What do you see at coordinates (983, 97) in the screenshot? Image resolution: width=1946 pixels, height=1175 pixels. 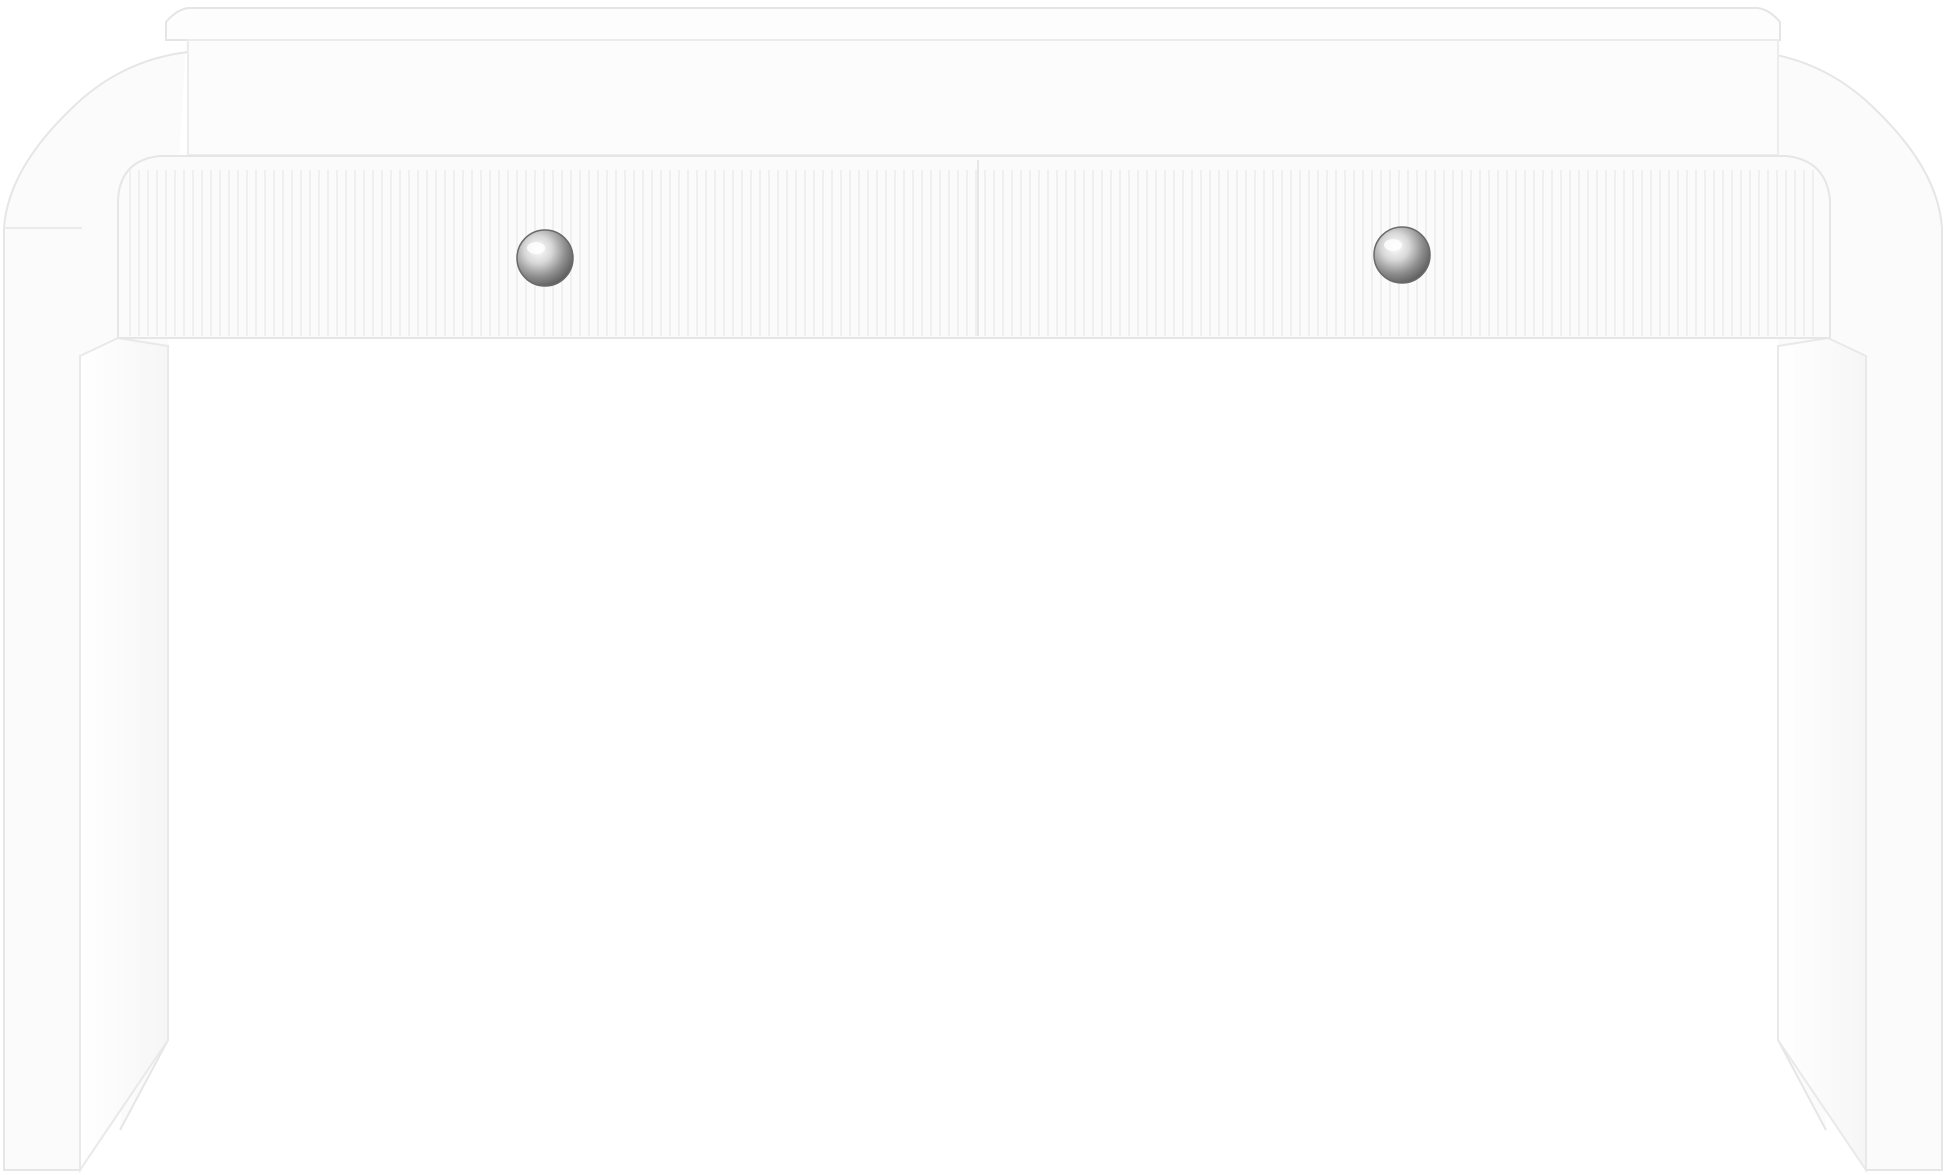 I see `apron-panel` at bounding box center [983, 97].